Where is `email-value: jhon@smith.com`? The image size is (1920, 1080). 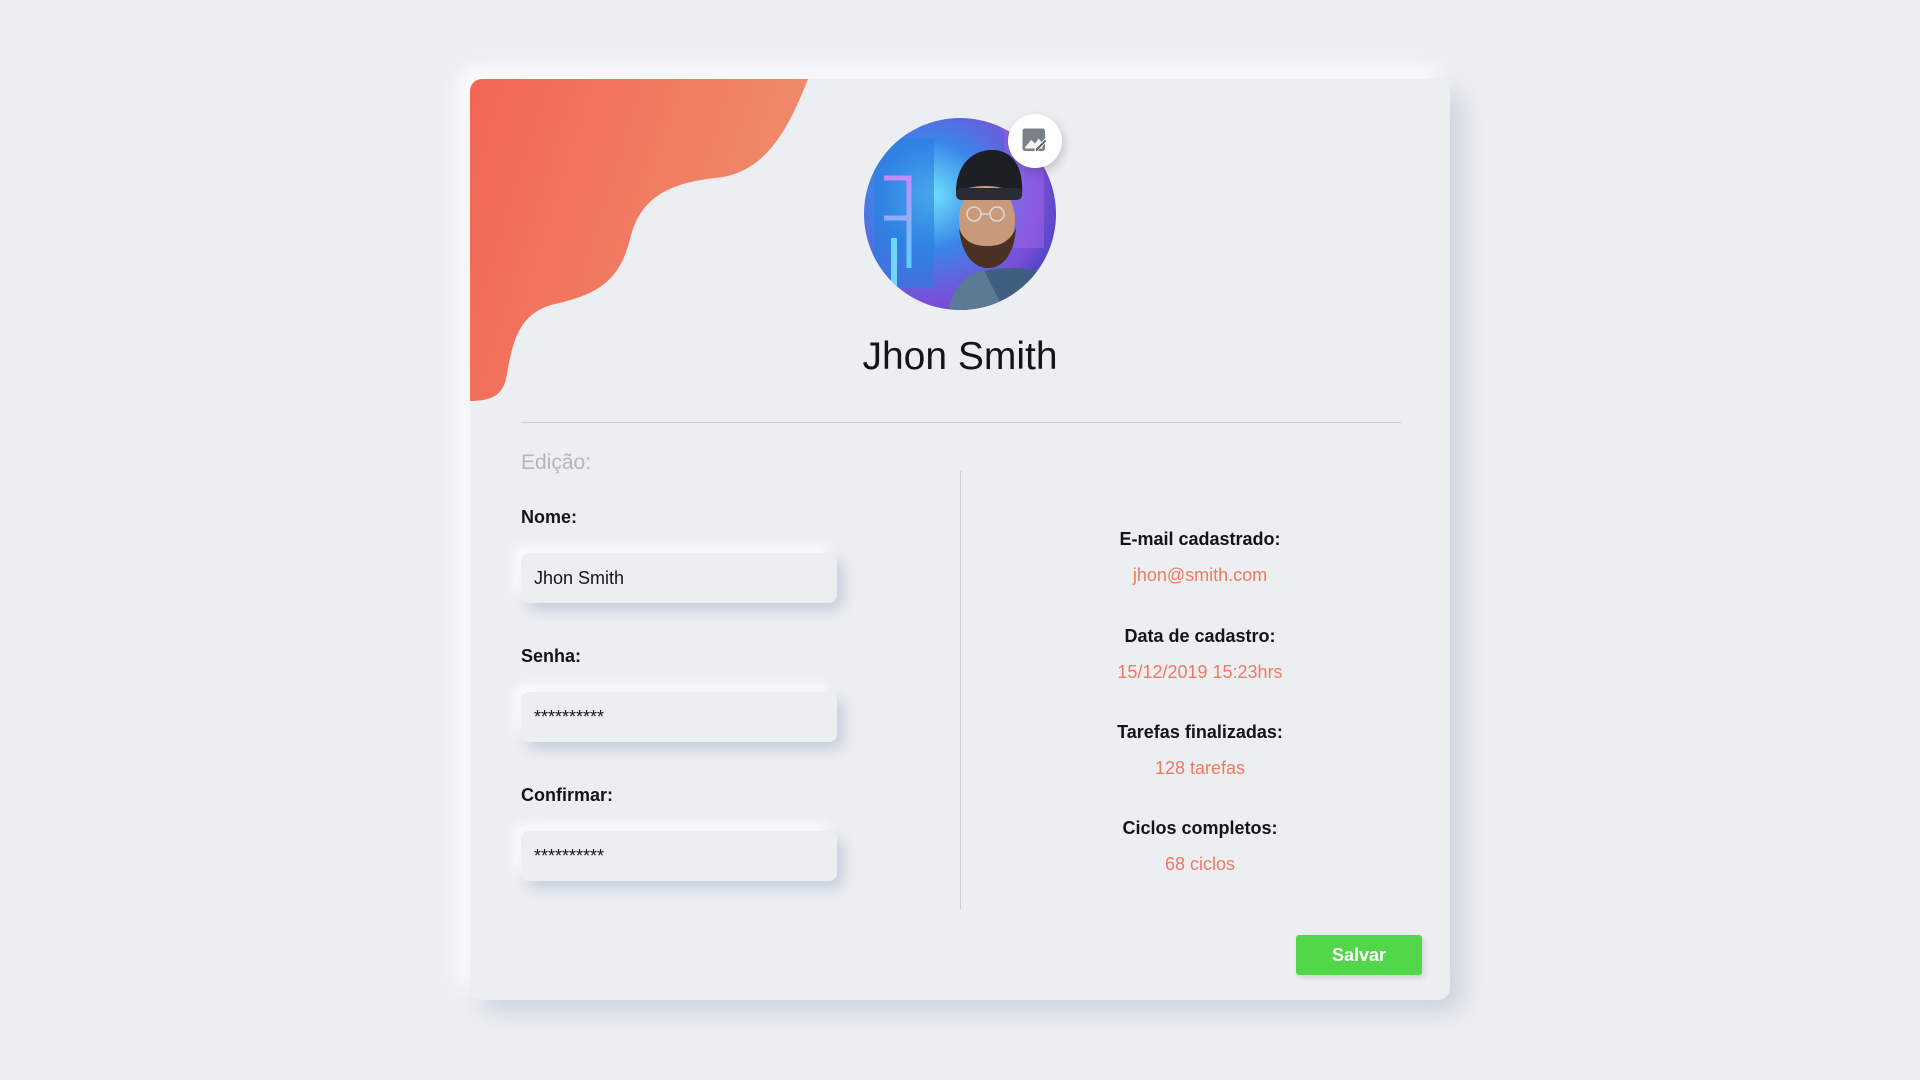 email-value: jhon@smith.com is located at coordinates (1200, 575).